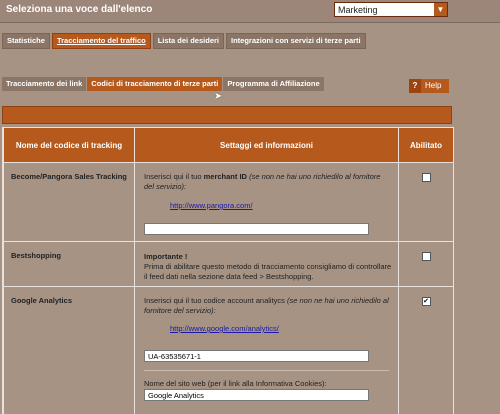  Describe the element at coordinates (426, 177) in the screenshot. I see `become-enabled-checkbox` at that location.